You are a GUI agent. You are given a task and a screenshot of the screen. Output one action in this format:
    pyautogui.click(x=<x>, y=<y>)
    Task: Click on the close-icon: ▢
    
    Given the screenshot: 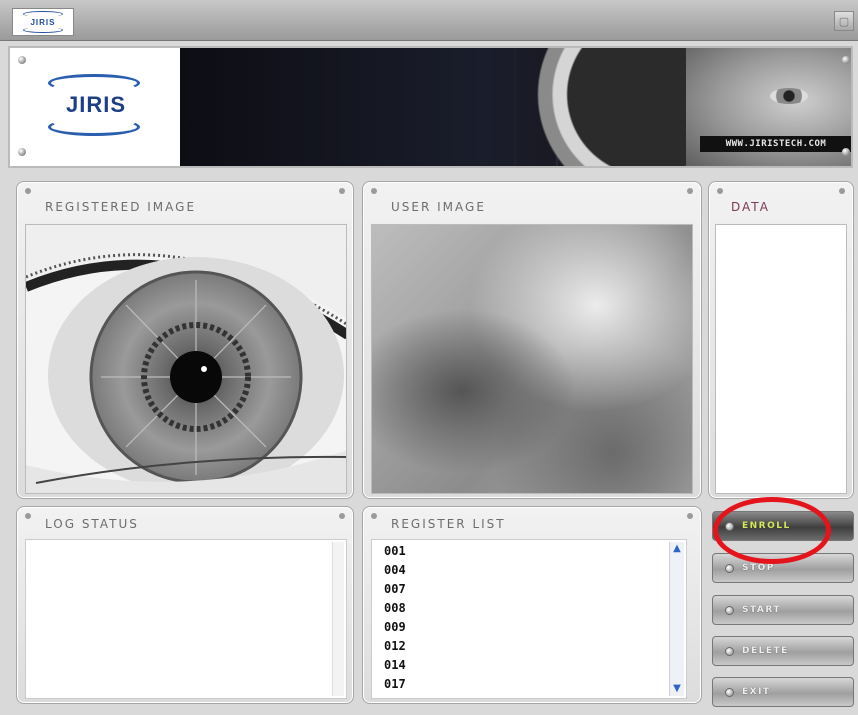 What is the action you would take?
    pyautogui.click(x=844, y=21)
    